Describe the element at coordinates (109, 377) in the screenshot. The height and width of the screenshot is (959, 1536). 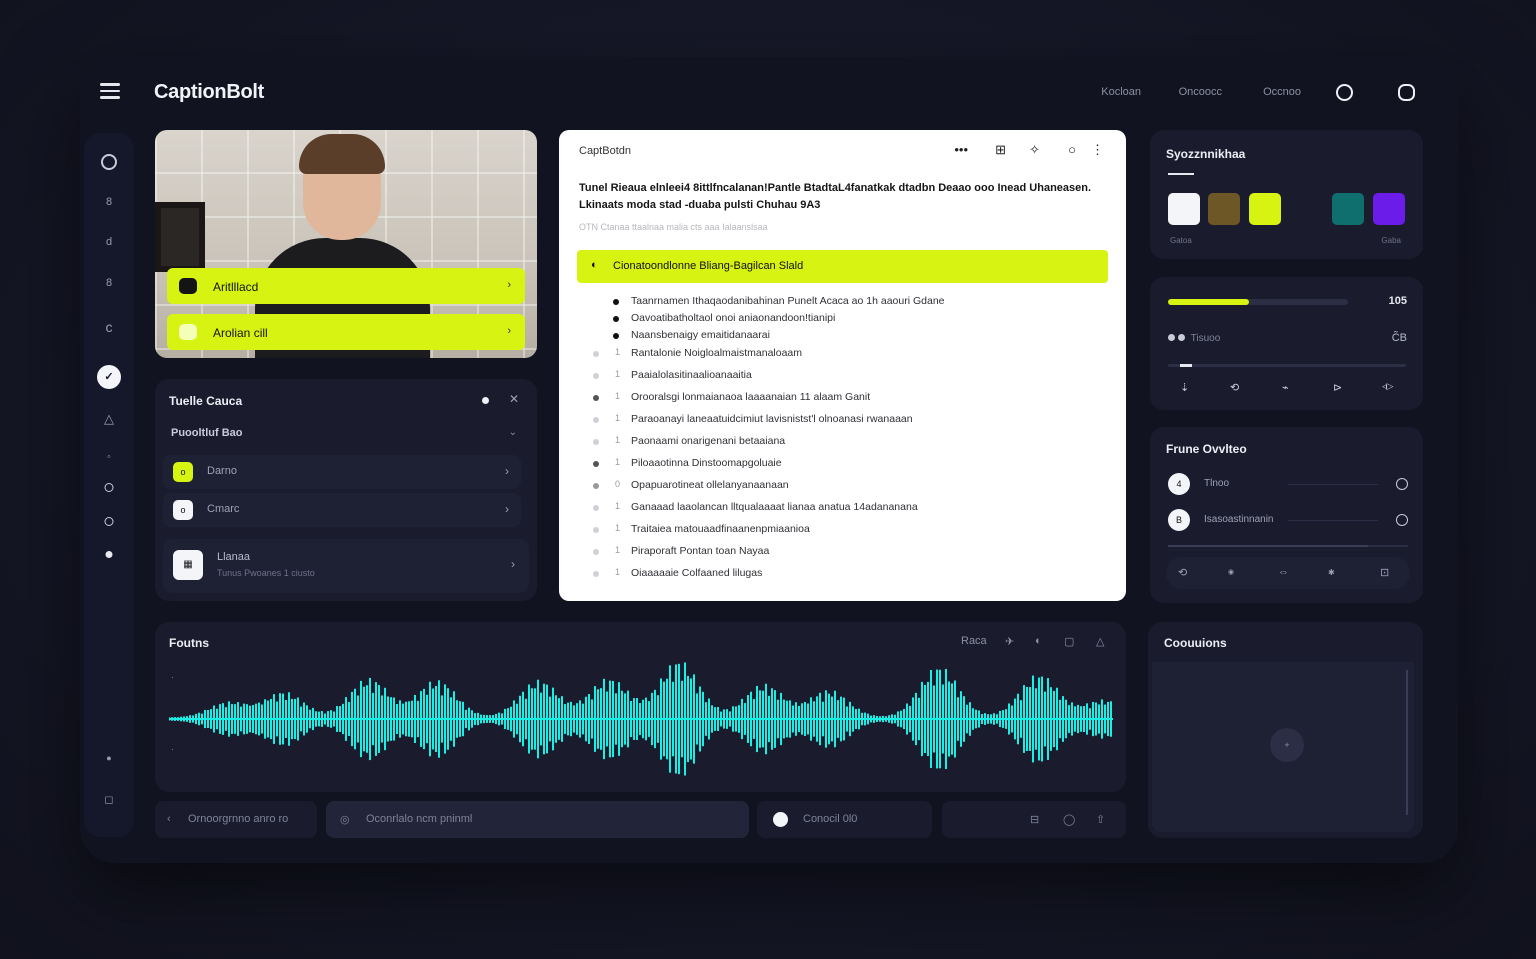
I see `rail-active-check-icon: ✓` at that location.